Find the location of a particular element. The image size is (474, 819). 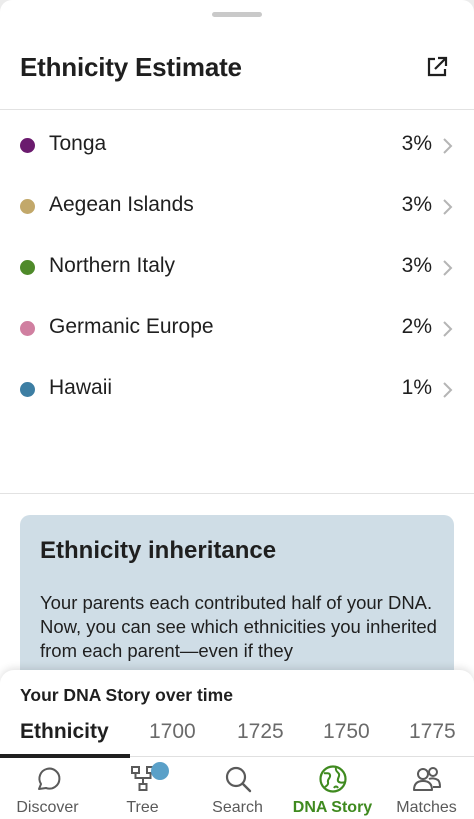

region-name: Tonga is located at coordinates (78, 143).